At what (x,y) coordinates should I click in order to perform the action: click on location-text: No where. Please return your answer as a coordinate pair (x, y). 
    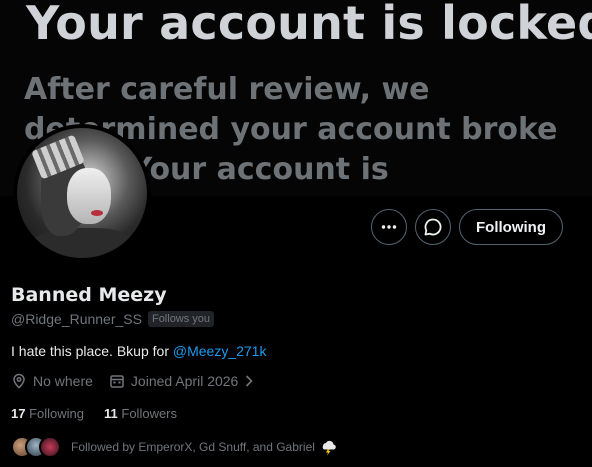
    Looking at the image, I should click on (63, 381).